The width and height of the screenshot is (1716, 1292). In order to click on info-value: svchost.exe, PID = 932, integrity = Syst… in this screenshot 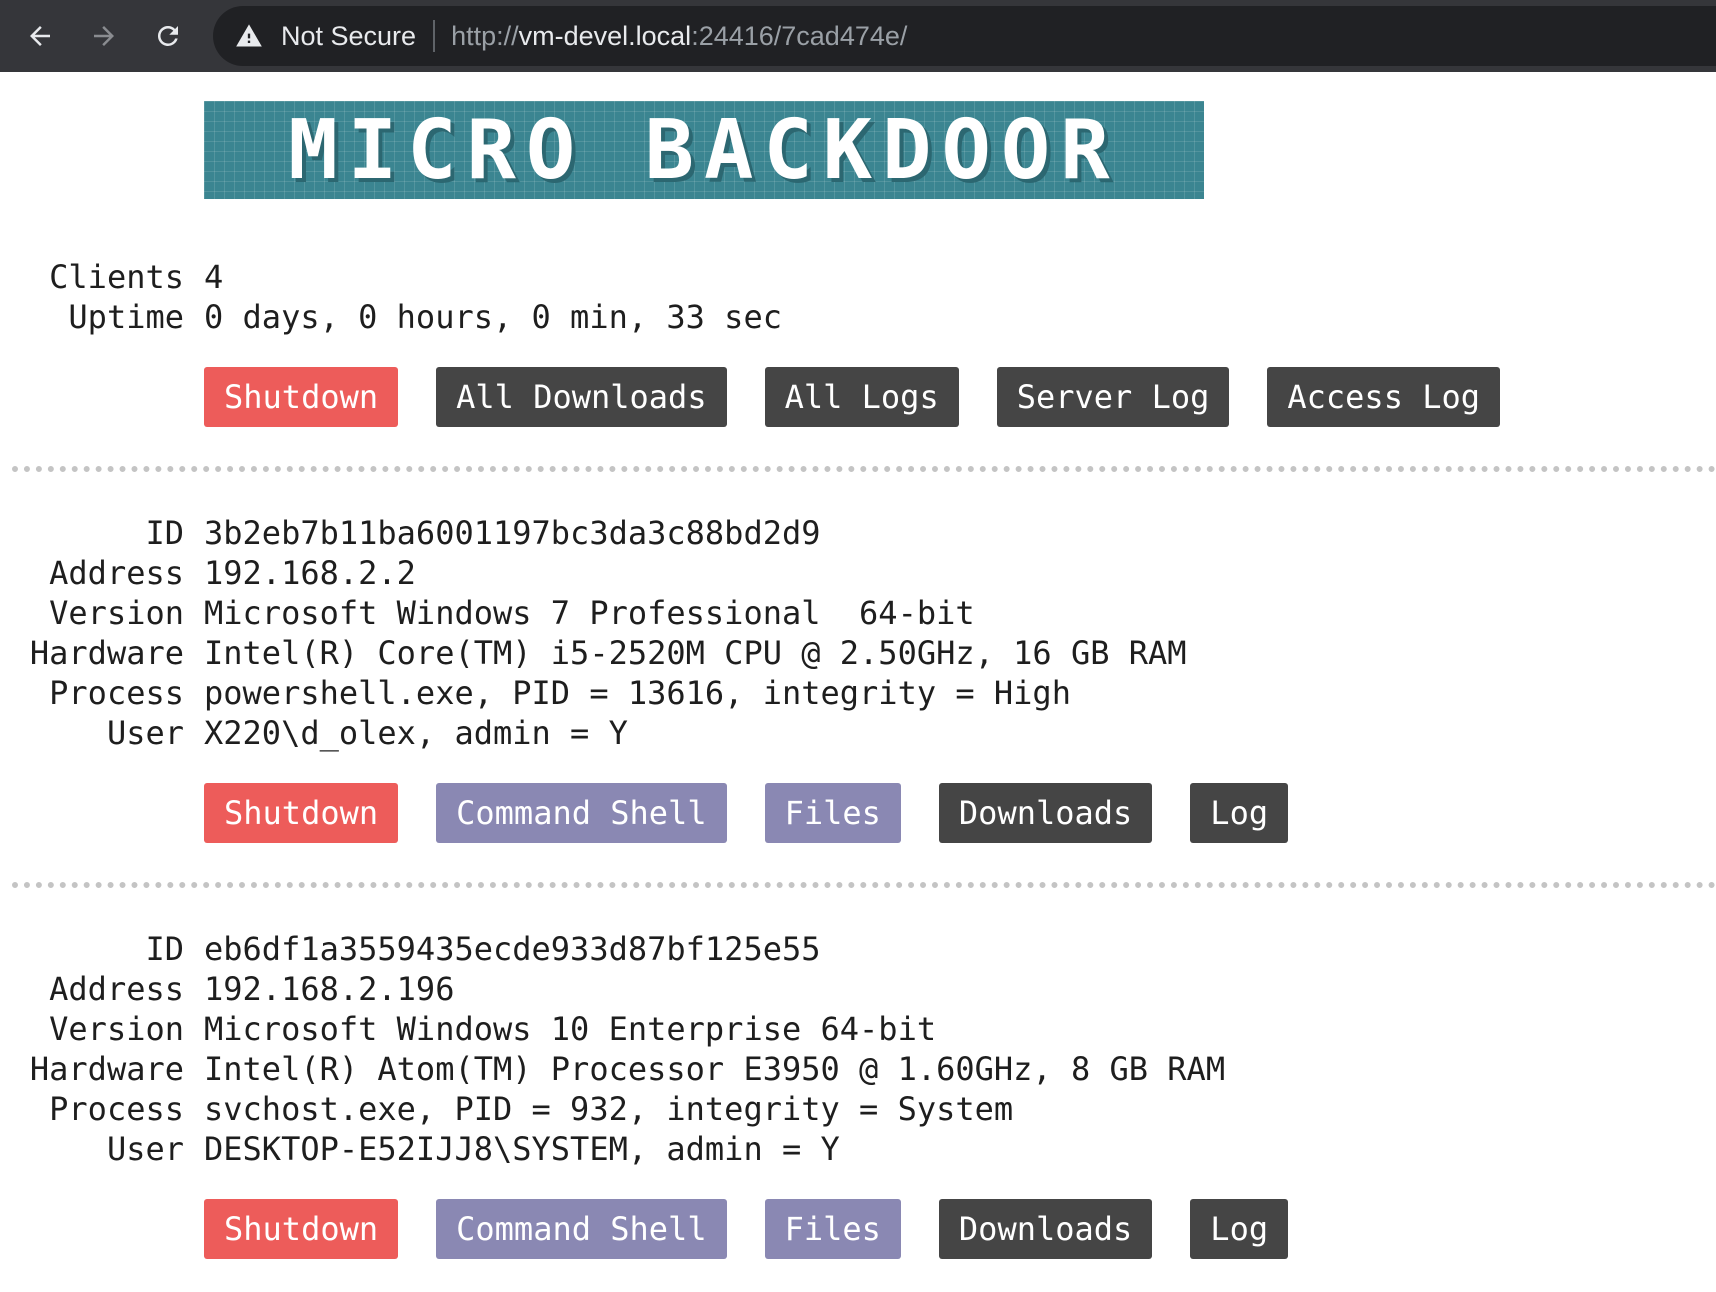, I will do `click(609, 1109)`.